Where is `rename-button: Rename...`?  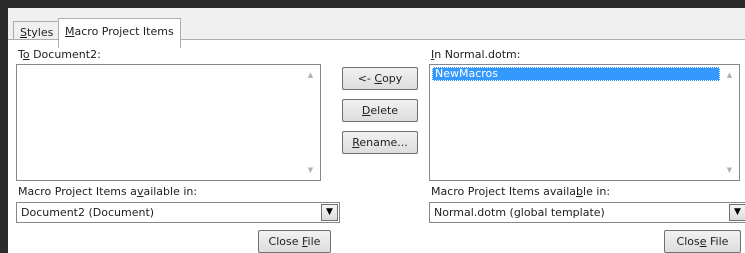
rename-button: Rename... is located at coordinates (380, 142).